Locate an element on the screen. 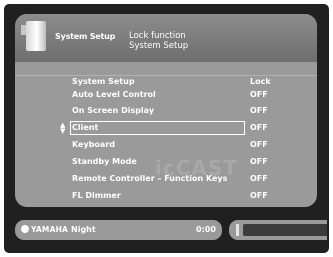 Image resolution: width=333 pixels, height=257 pixels. menu-item-auto-level-control: Auto Level Control OFF is located at coordinates (166, 95).